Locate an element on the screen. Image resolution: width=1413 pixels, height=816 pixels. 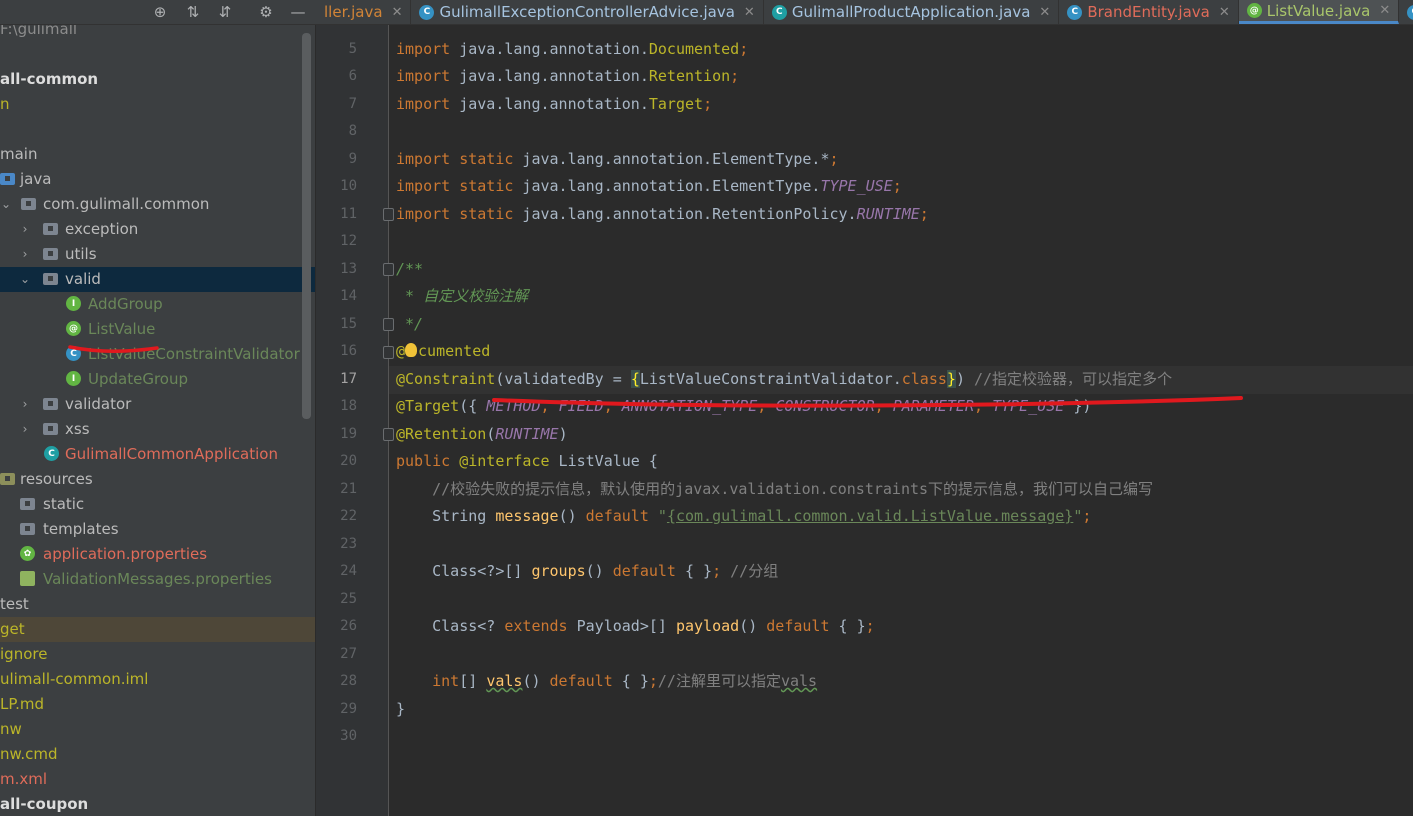
tab-product-application: C GulimallProductApplication.java ✕ is located at coordinates (912, 12).